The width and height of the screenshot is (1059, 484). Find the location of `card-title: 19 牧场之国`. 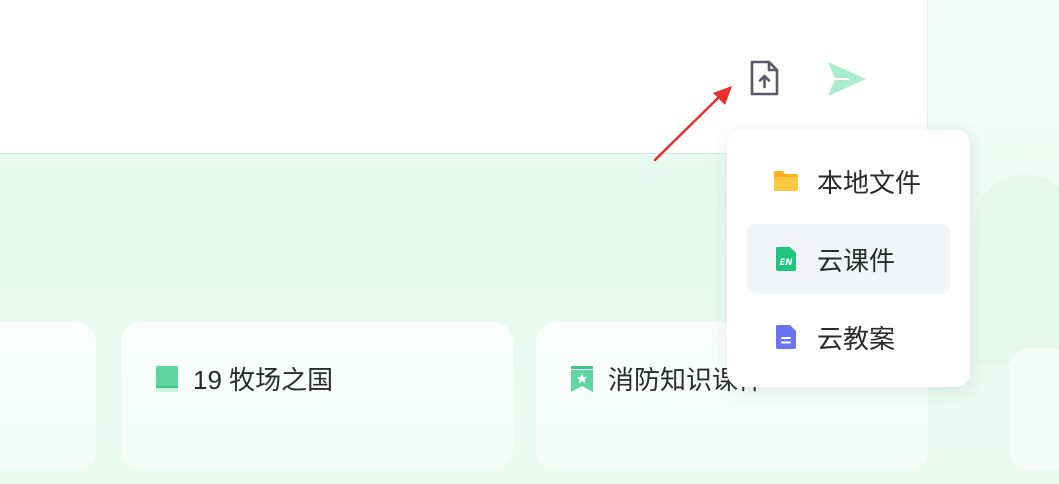

card-title: 19 牧场之国 is located at coordinates (244, 378).